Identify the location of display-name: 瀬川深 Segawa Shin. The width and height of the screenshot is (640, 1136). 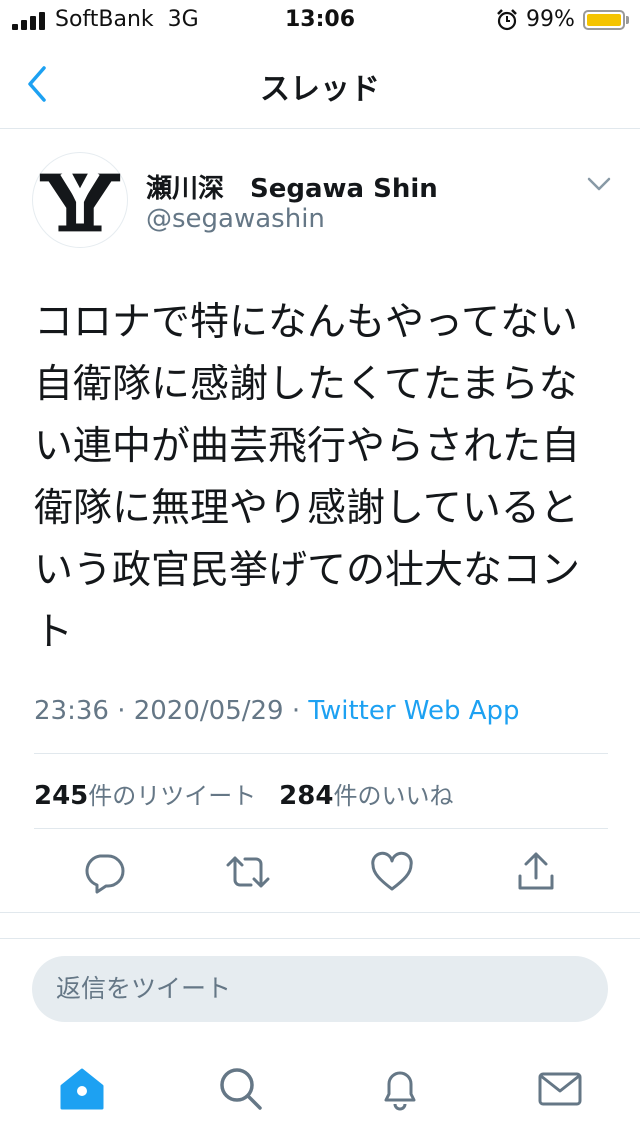
(292, 186).